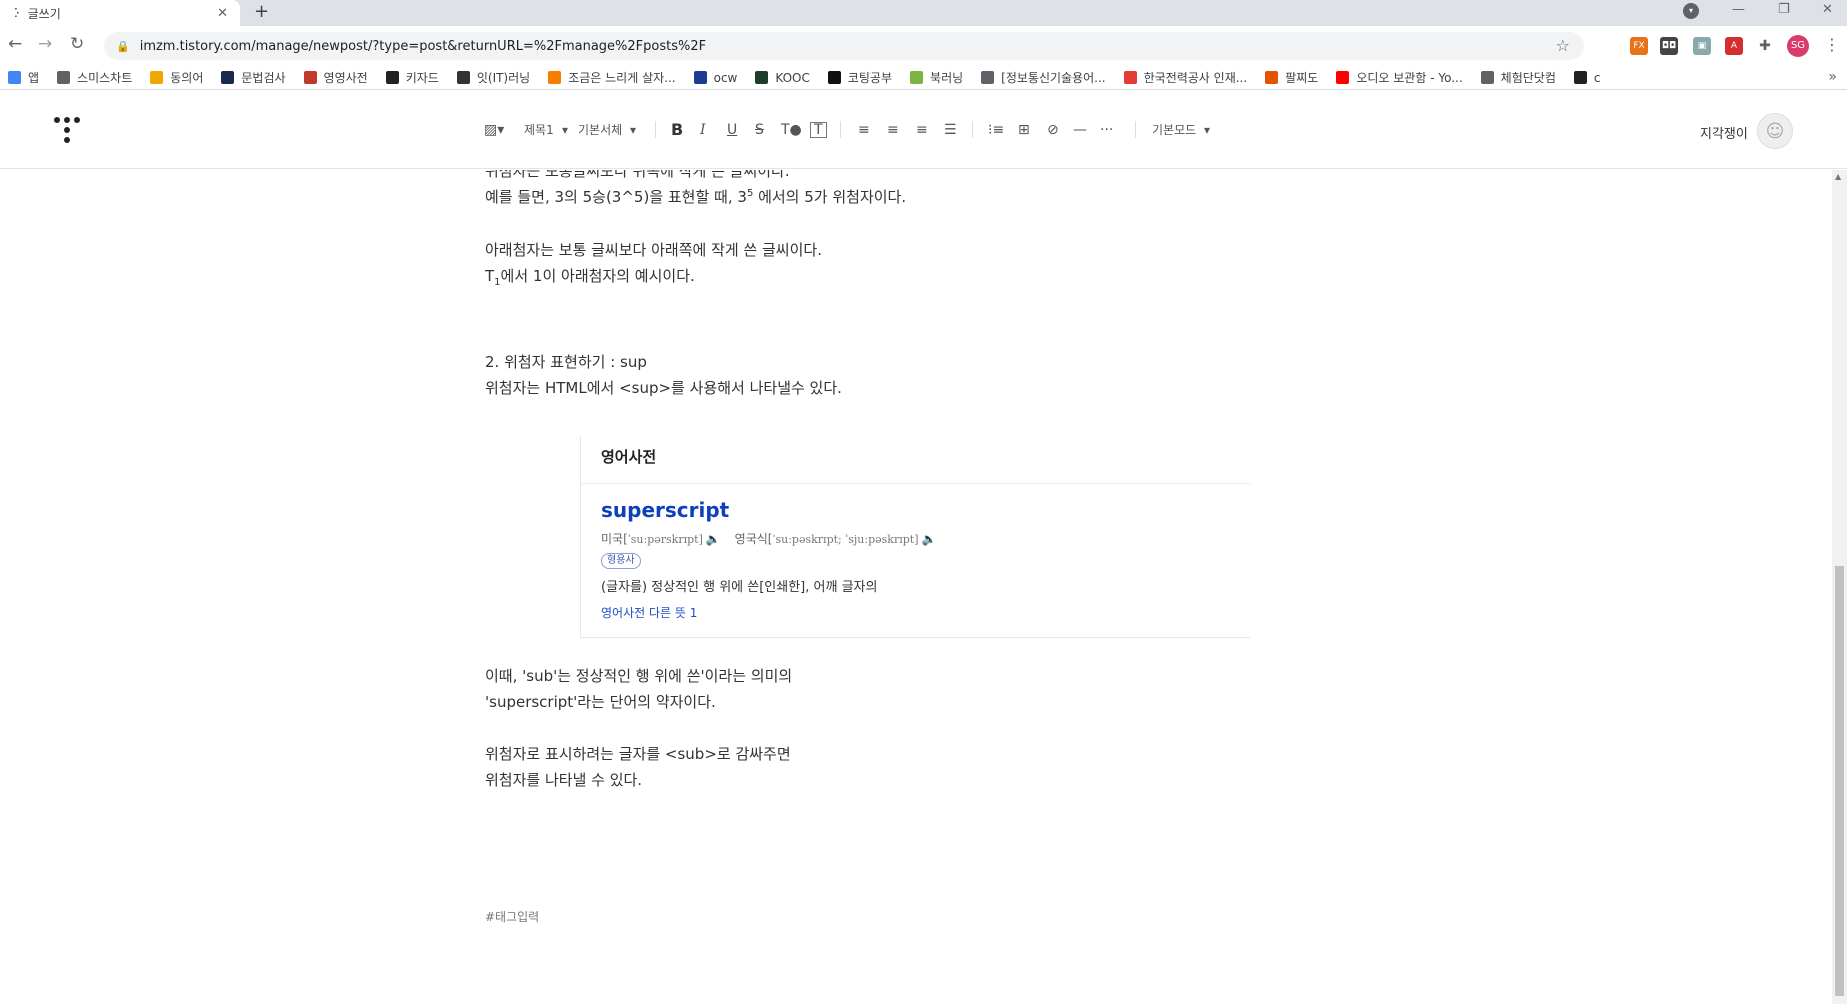  I want to click on paragraph: 이때, 'sub'는 정상적인 행 위에 쓴'이라는 의미의, so click(638, 676).